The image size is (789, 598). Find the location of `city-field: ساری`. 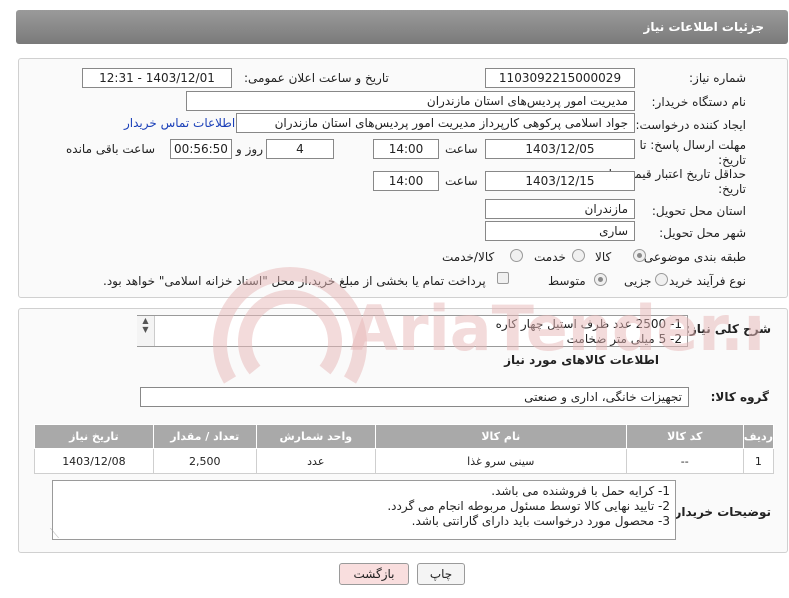

city-field: ساری is located at coordinates (560, 231).